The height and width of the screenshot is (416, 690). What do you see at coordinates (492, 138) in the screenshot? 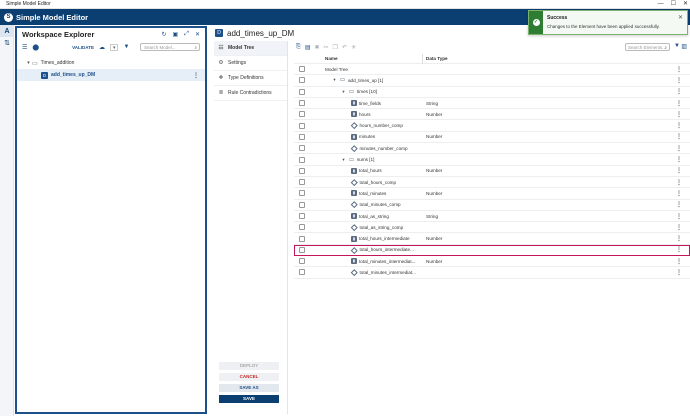
I see `table-row: ▮ minutes Number ⋮` at bounding box center [492, 138].